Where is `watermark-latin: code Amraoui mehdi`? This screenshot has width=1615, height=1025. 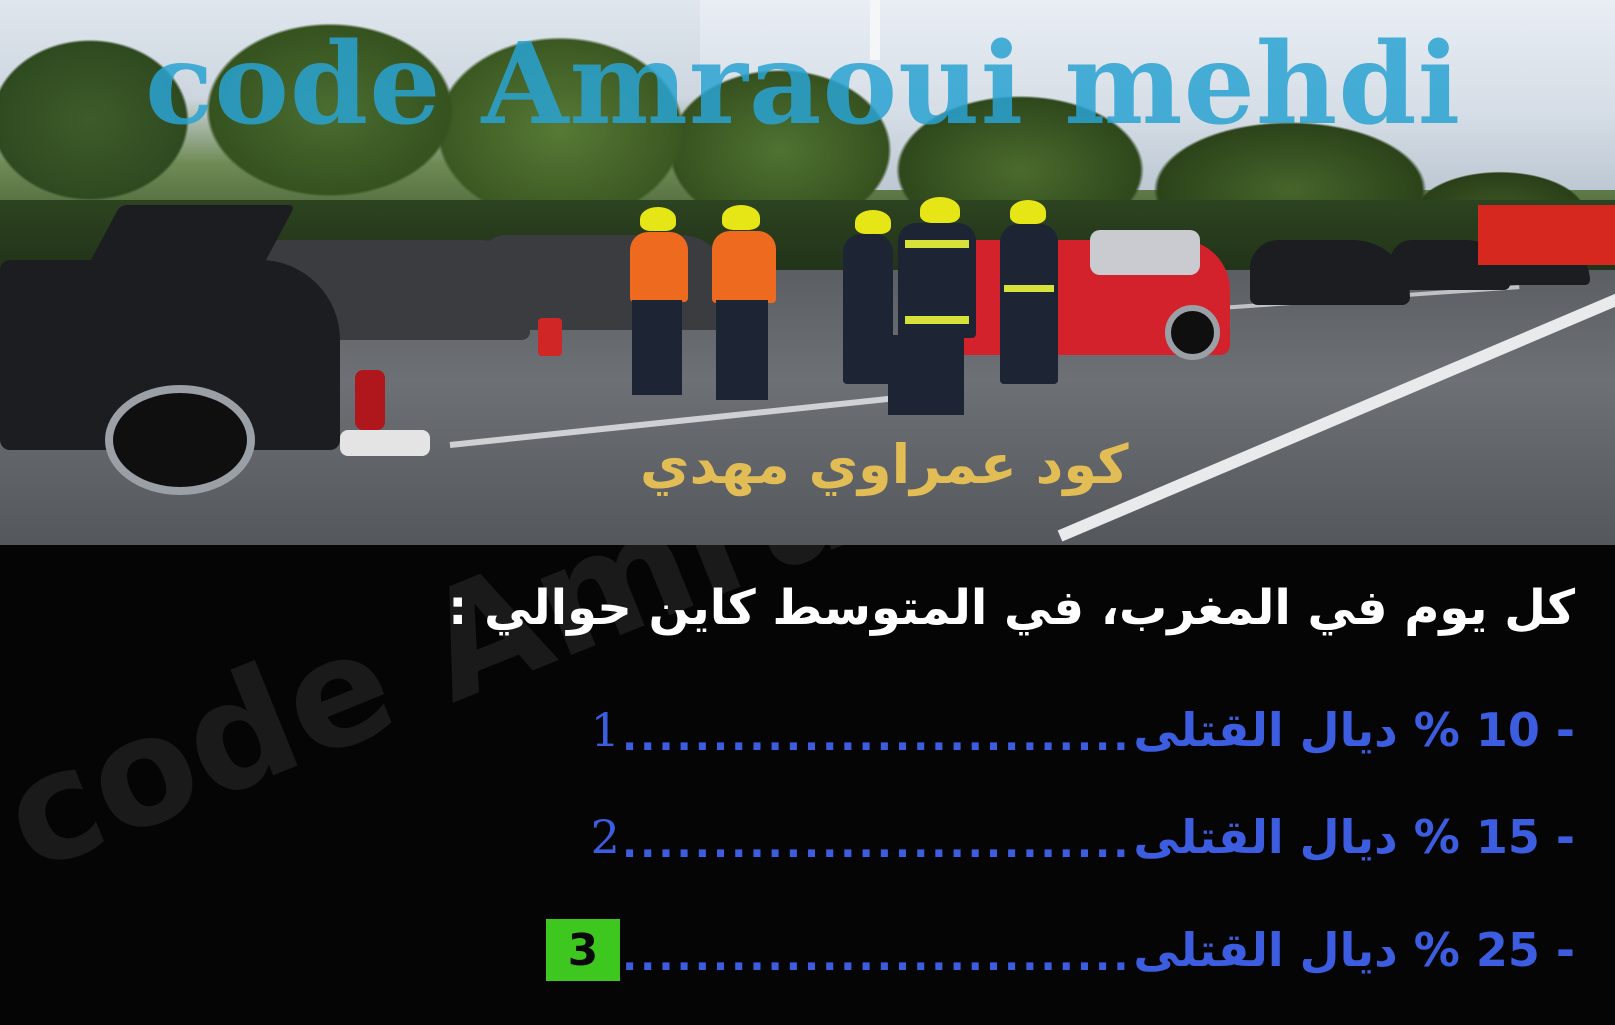
watermark-latin: code Amraoui mehdi is located at coordinates (803, 84).